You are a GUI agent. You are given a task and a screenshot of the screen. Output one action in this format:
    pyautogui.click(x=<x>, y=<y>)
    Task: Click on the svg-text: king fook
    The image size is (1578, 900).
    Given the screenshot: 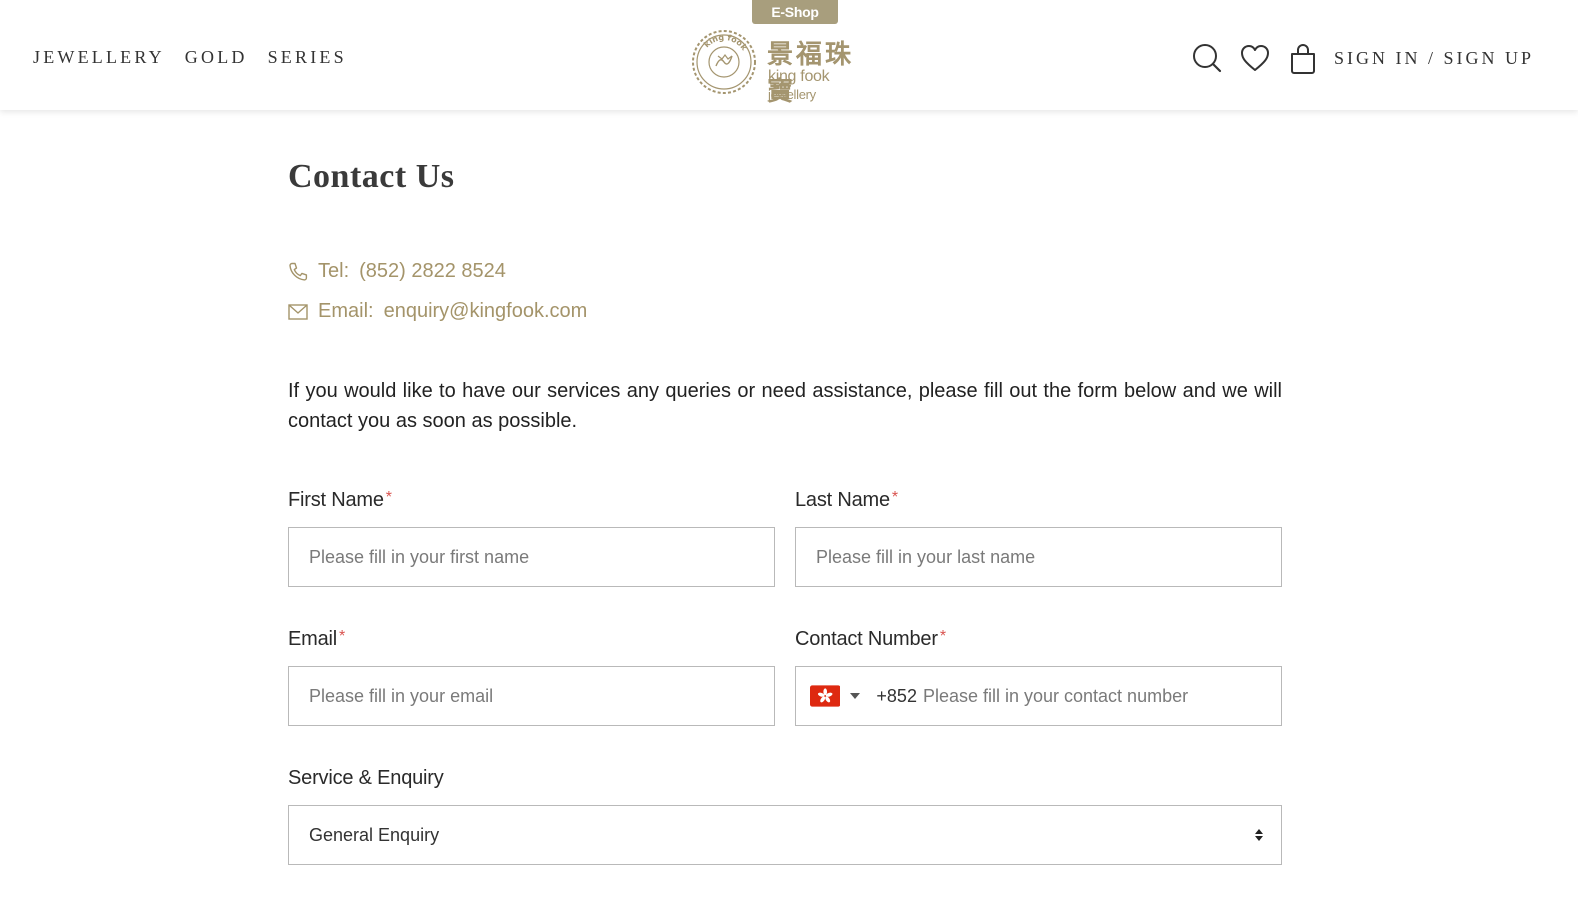 What is the action you would take?
    pyautogui.click(x=725, y=43)
    